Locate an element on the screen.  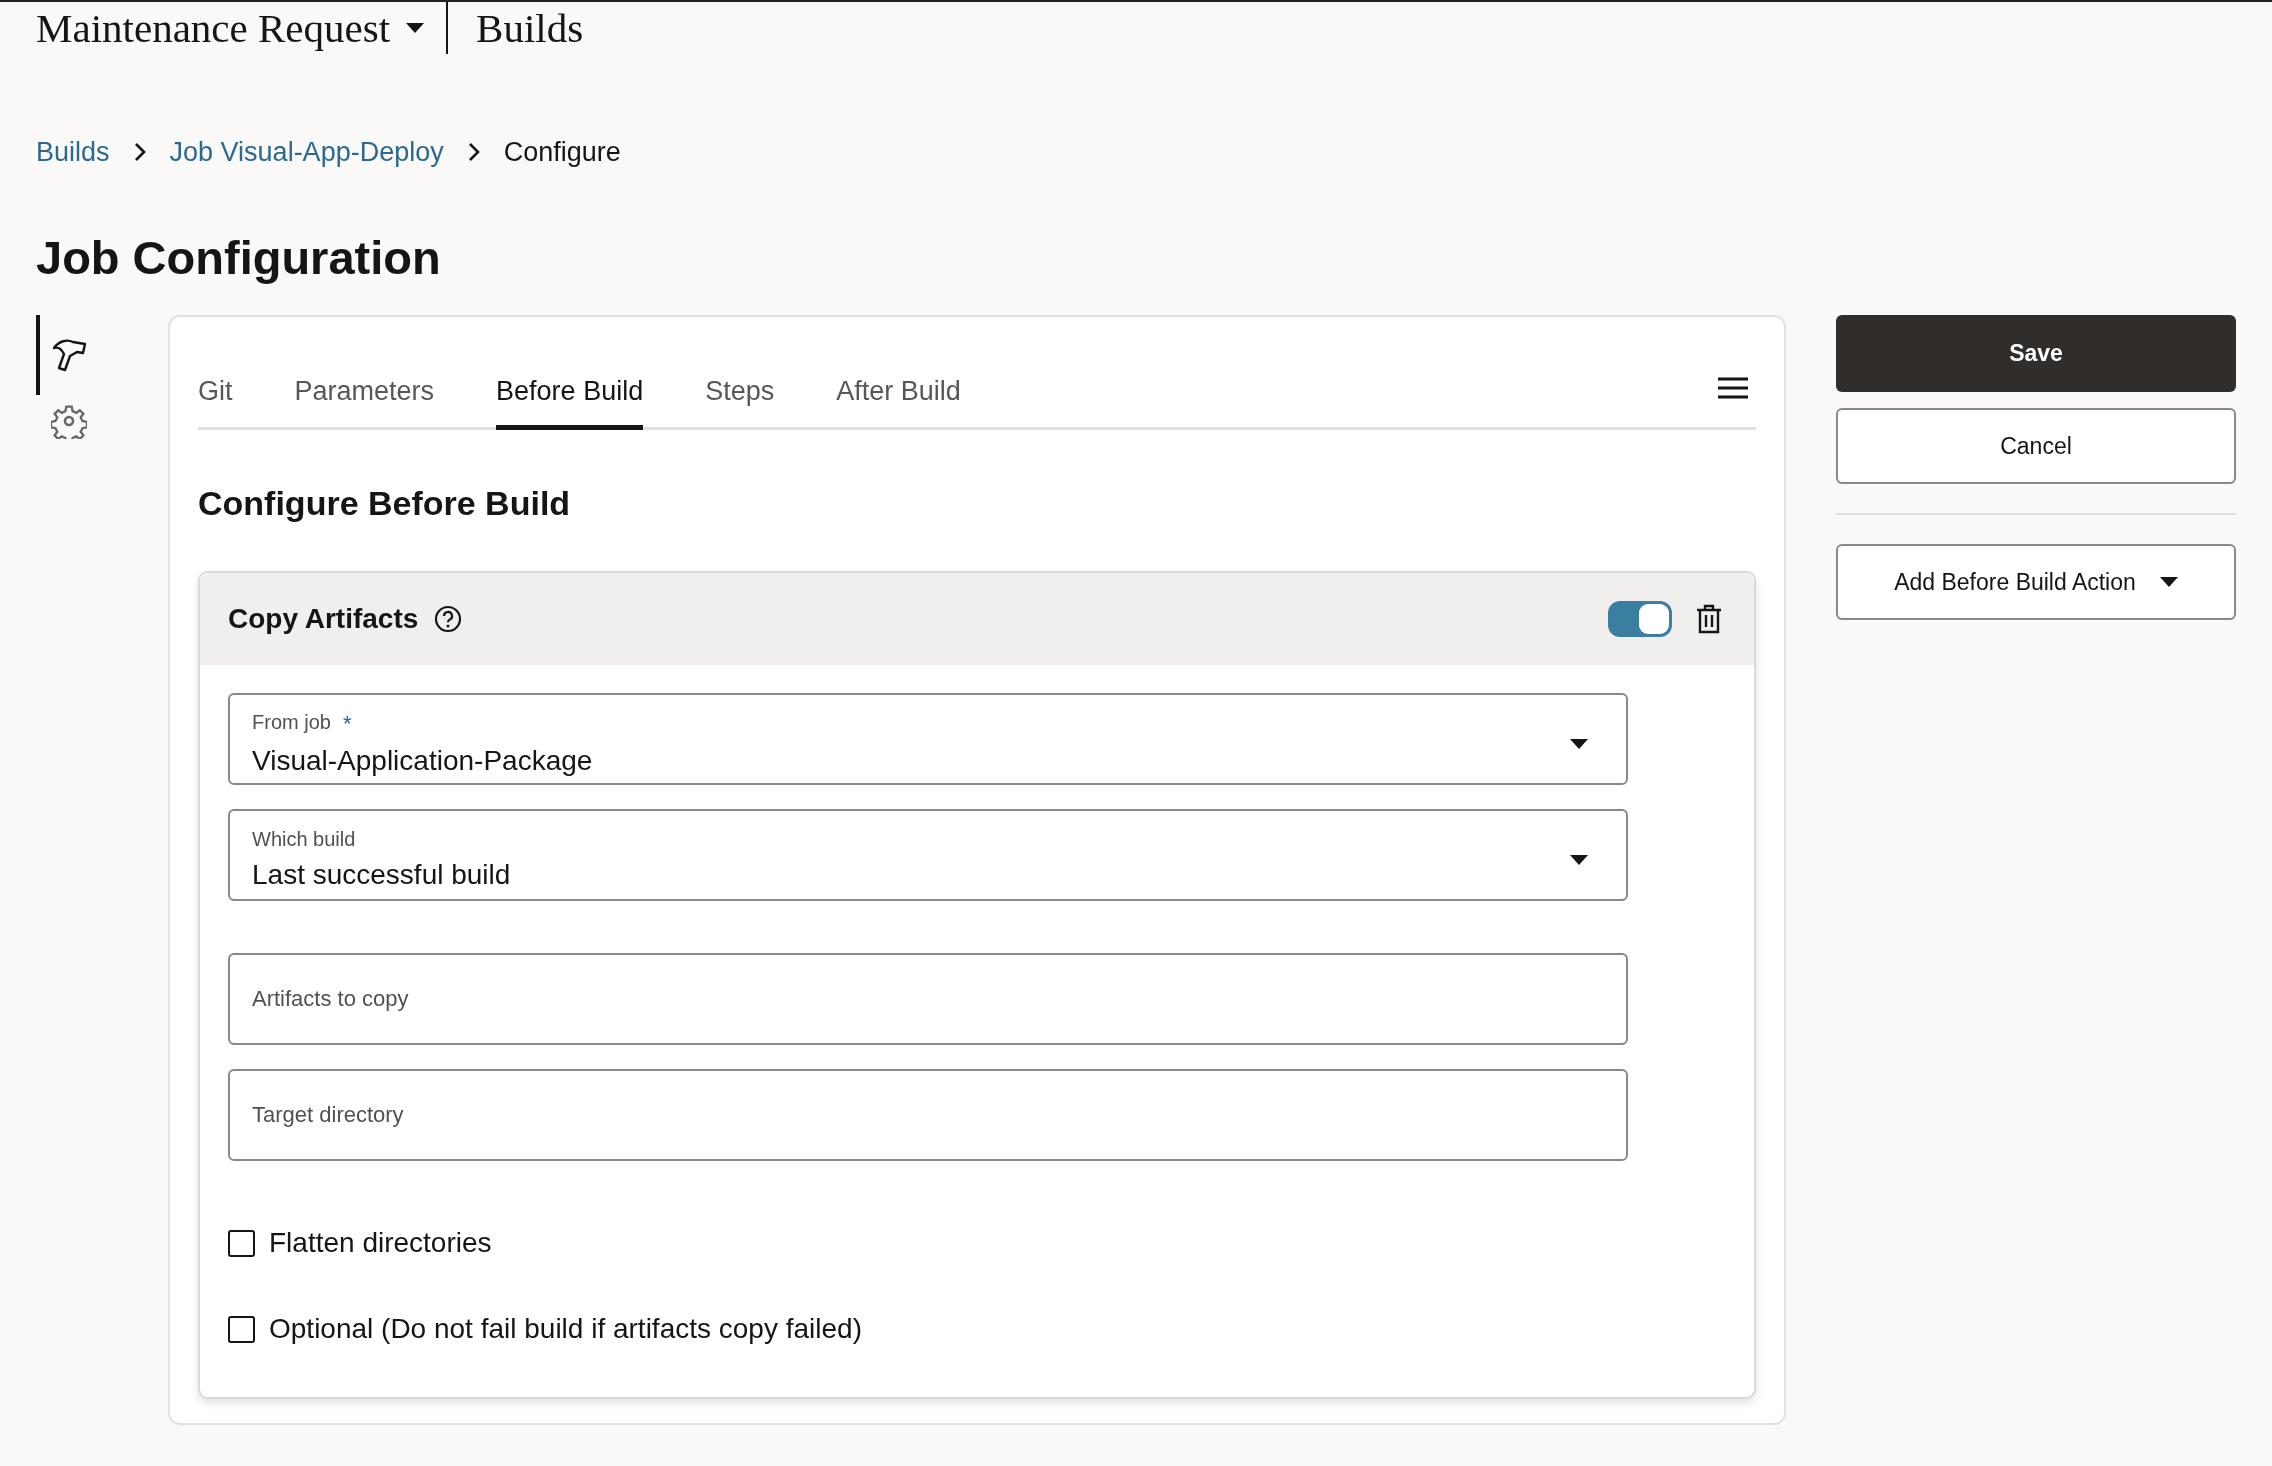
tab: Parameters is located at coordinates (364, 400).